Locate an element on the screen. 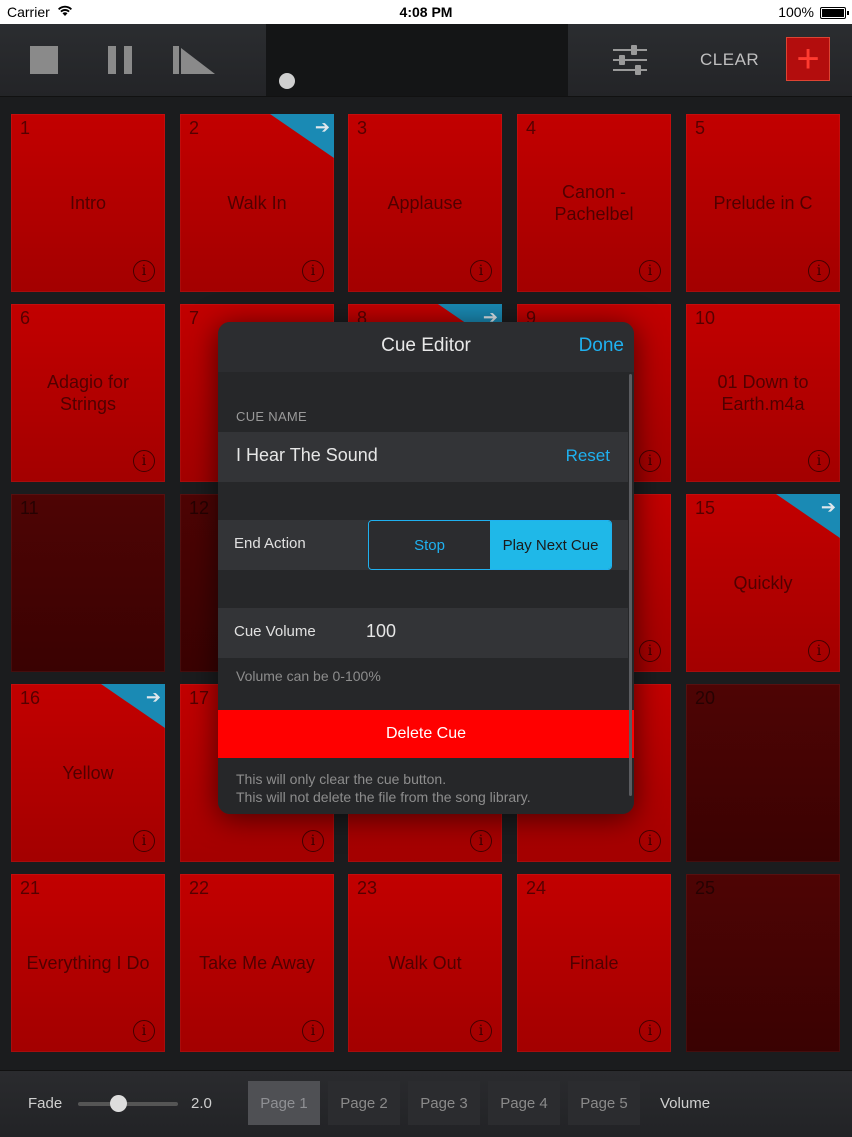  tab-page-3: Page 3 is located at coordinates (444, 1103).